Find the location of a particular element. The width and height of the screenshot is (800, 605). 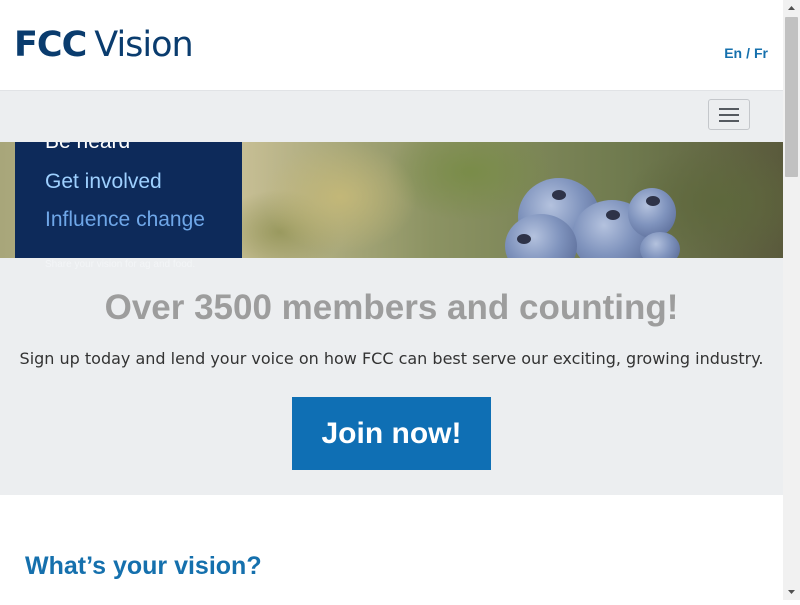

menu-toggle-button is located at coordinates (729, 114).